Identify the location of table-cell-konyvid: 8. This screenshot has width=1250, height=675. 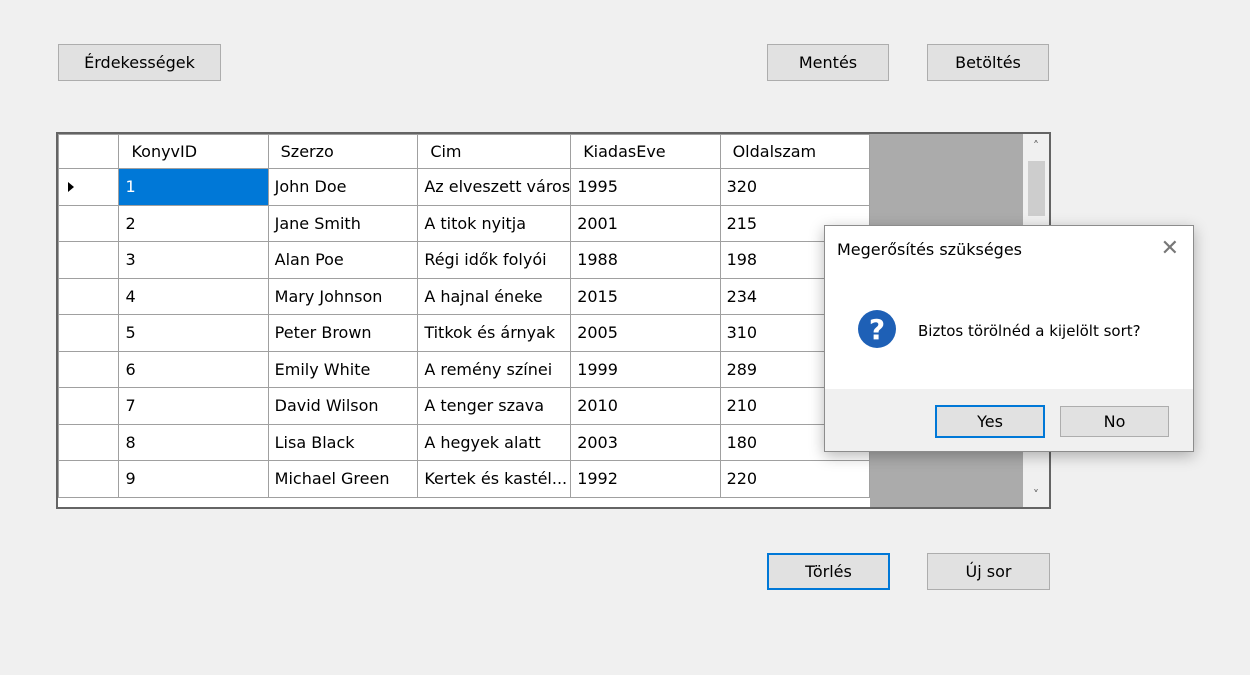
(193, 442).